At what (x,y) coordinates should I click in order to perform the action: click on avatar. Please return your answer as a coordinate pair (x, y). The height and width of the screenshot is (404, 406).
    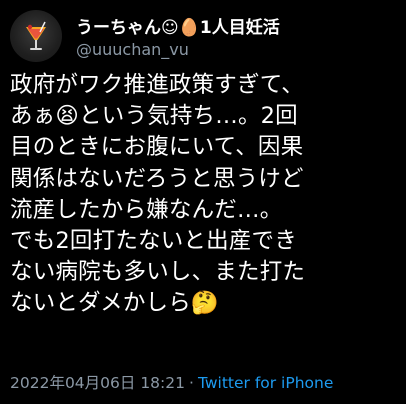
    Looking at the image, I should click on (36, 36).